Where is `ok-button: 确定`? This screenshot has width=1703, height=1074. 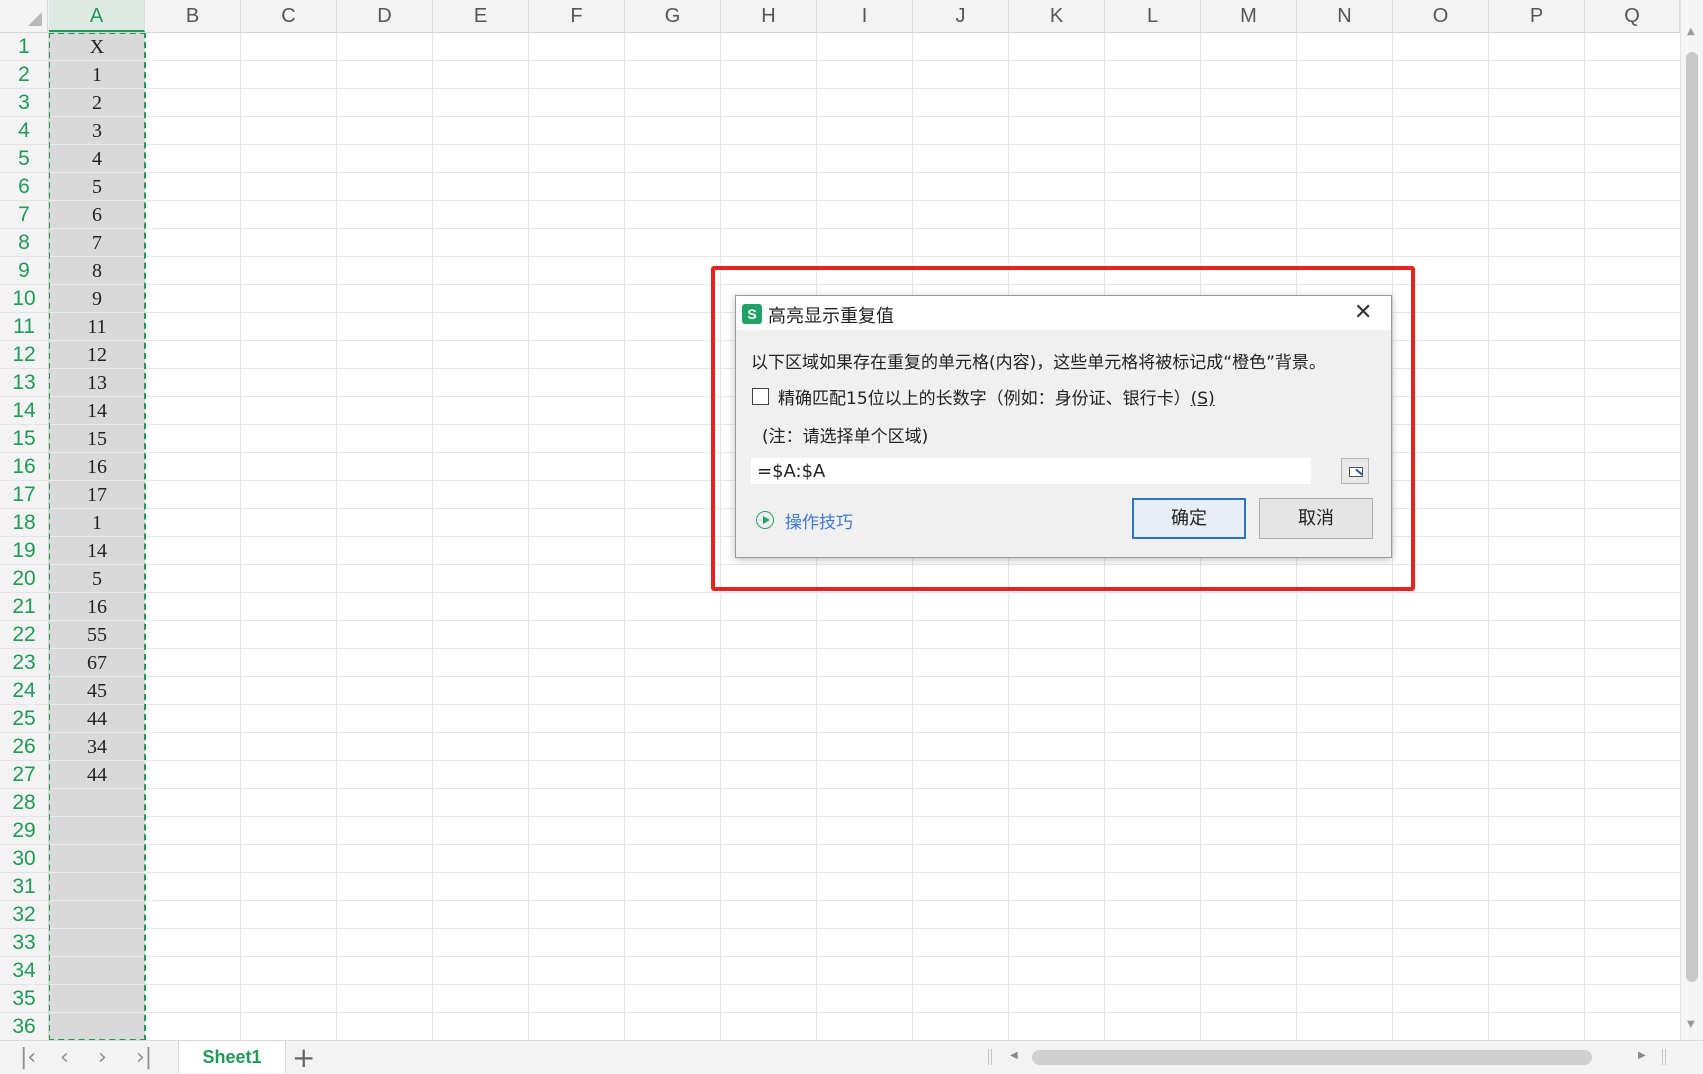 ok-button: 确定 is located at coordinates (1189, 518).